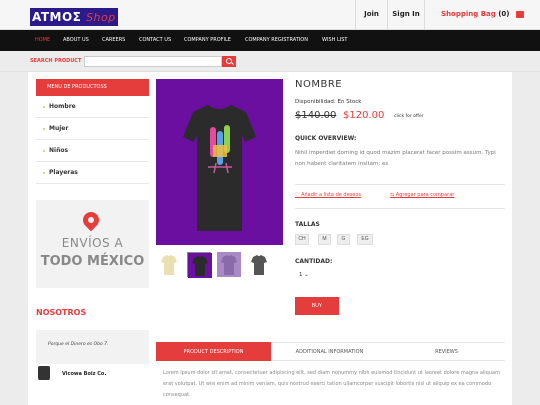  What do you see at coordinates (101, 17) in the screenshot?
I see `logo-sub-text: Shop` at bounding box center [101, 17].